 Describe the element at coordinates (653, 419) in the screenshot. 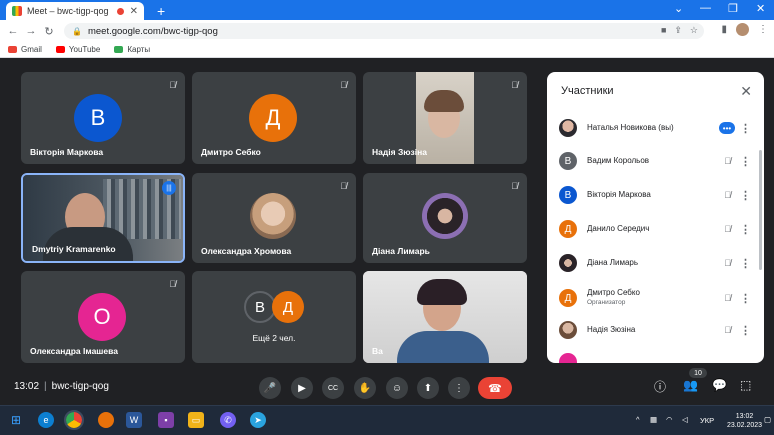

I see `network-icon: ▦` at that location.